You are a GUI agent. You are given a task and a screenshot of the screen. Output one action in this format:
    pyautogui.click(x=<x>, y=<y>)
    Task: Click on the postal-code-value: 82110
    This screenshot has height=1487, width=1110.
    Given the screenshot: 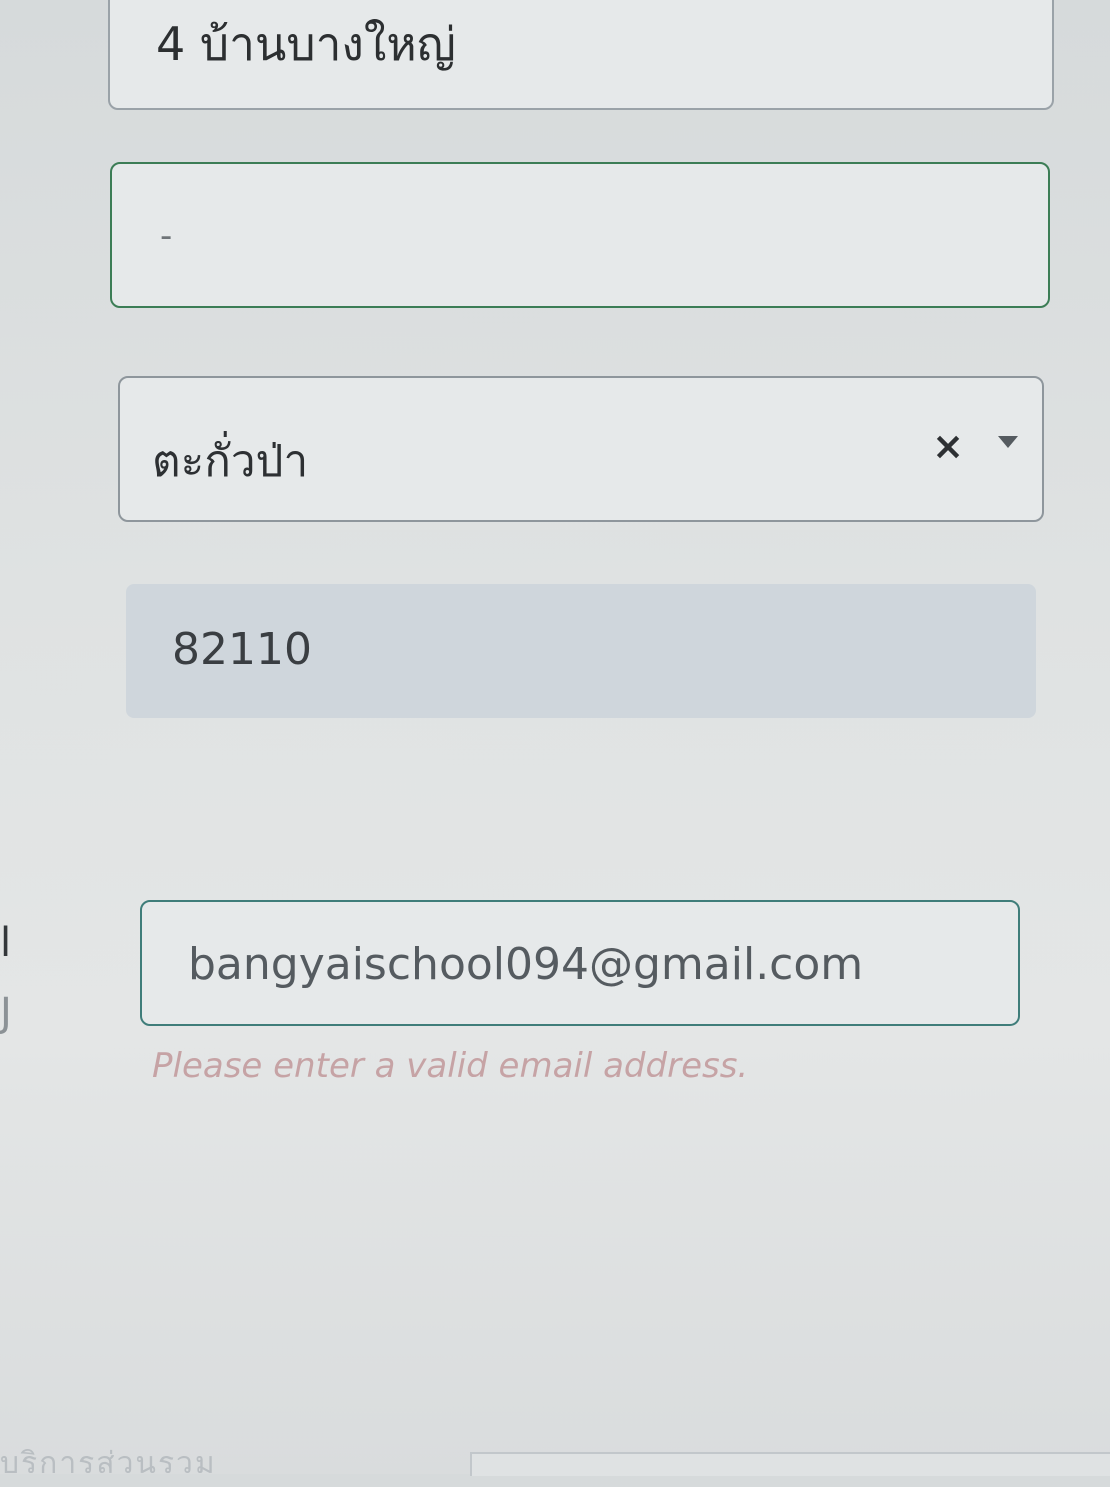 What is the action you would take?
    pyautogui.click(x=242, y=649)
    